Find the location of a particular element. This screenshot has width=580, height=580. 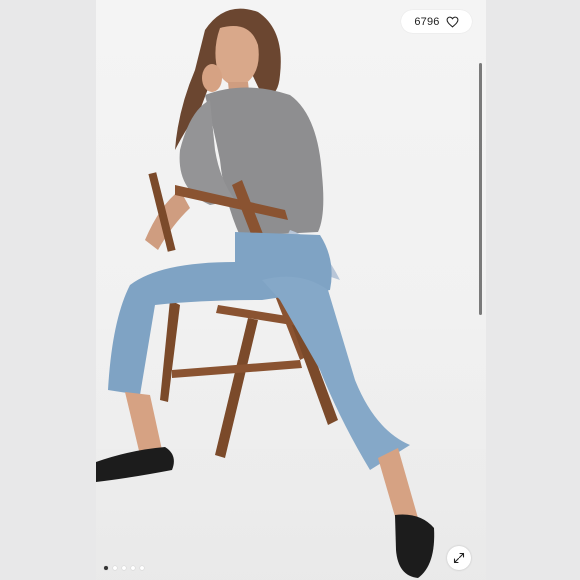

carousel-dots is located at coordinates (124, 568).